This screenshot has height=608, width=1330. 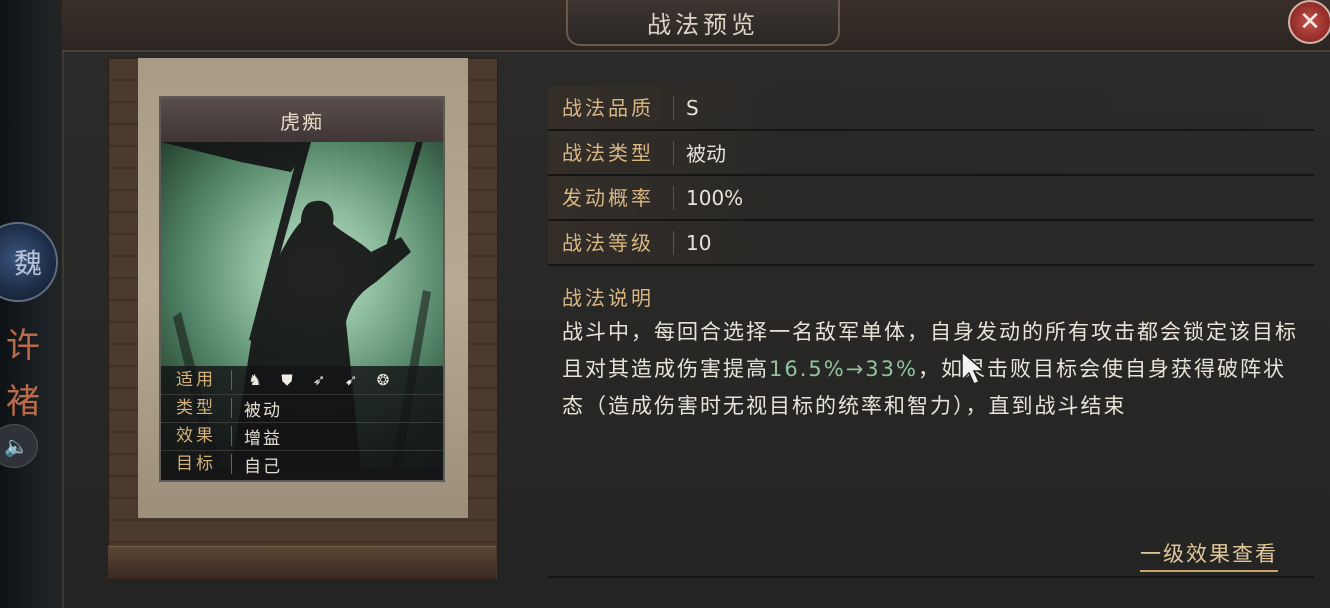 What do you see at coordinates (973, 367) in the screenshot?
I see `mouse-cursor-icon` at bounding box center [973, 367].